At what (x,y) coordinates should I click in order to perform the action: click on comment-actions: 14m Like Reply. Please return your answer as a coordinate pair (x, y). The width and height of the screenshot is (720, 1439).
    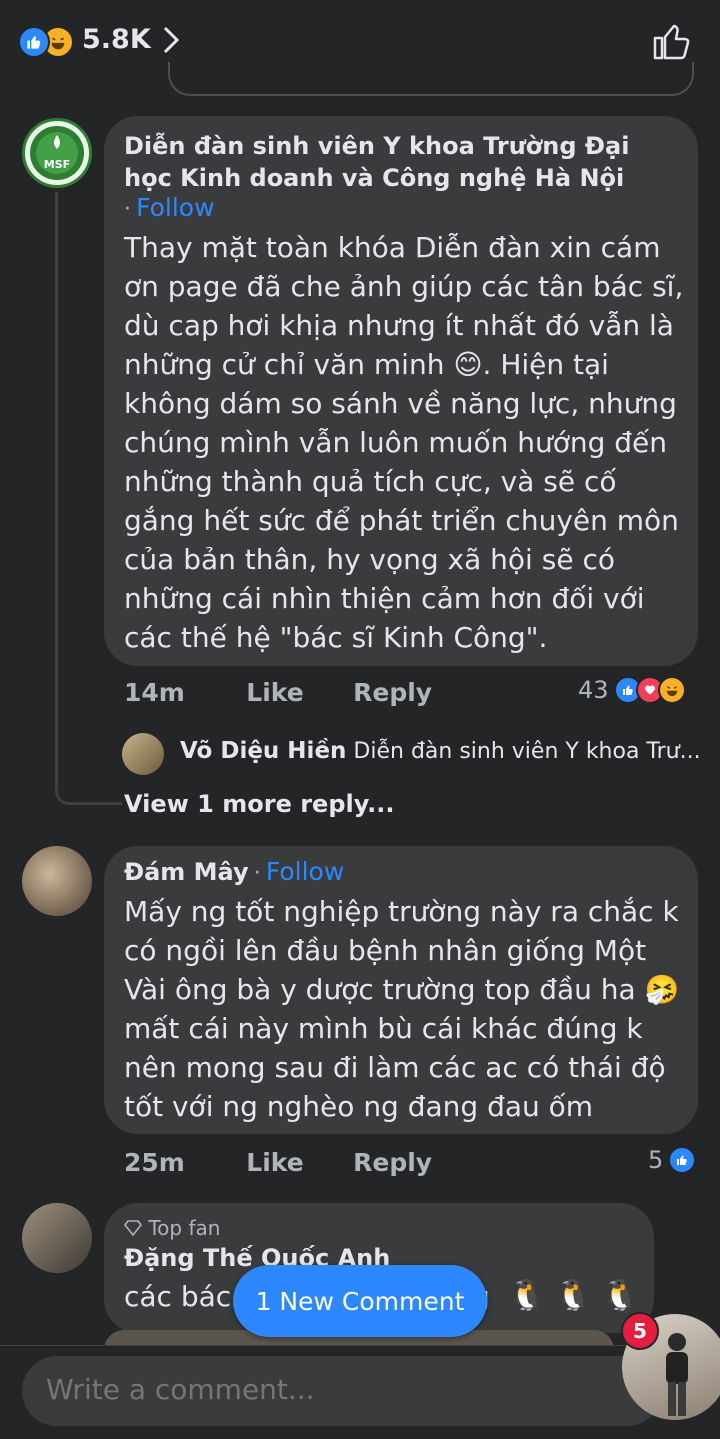
    Looking at the image, I should click on (278, 692).